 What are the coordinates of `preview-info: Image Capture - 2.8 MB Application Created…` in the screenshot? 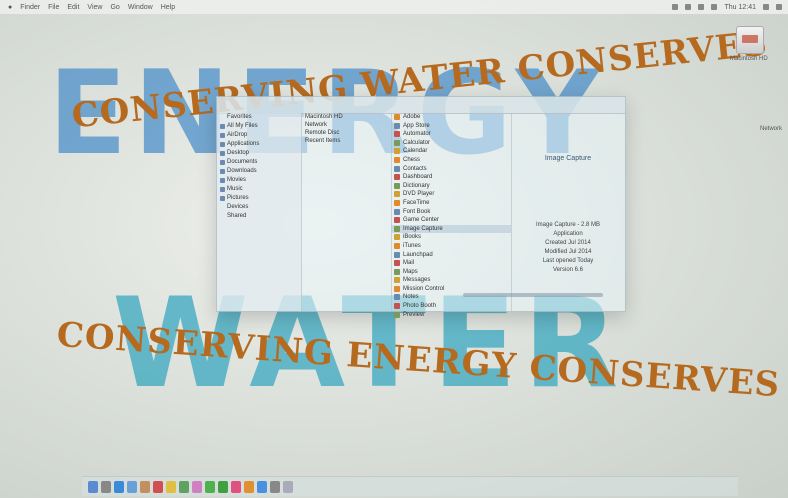 It's located at (568, 248).